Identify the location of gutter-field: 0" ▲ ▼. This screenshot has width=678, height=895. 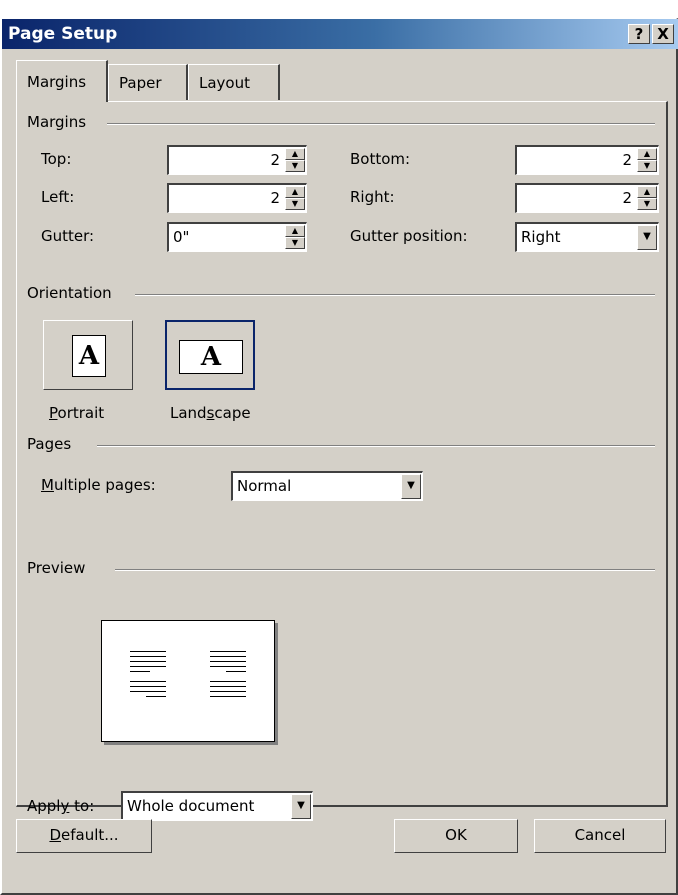
(237, 237).